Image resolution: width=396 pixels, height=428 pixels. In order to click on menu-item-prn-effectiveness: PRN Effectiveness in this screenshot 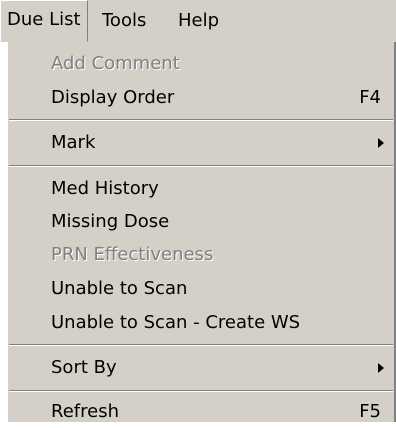, I will do `click(201, 254)`.